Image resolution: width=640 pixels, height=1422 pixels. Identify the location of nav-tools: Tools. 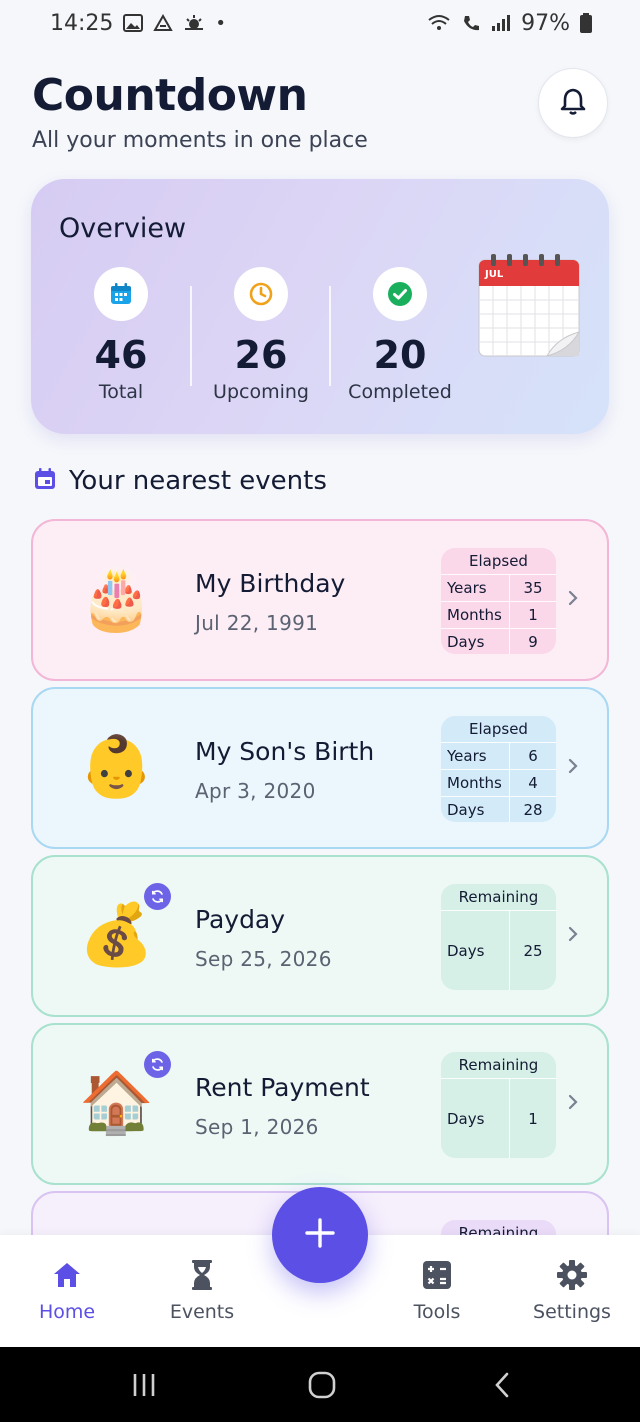
(437, 1289).